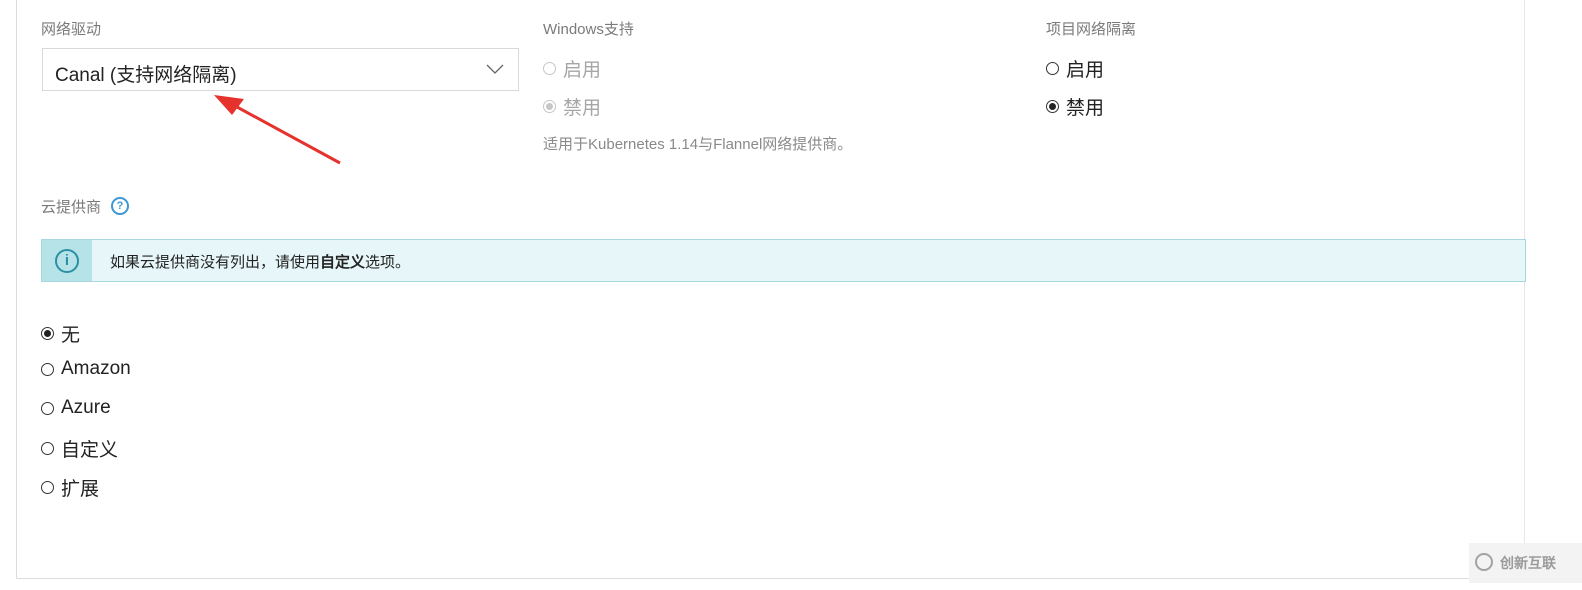  Describe the element at coordinates (71, 29) in the screenshot. I see `network-driver-label: 网络驱动` at that location.